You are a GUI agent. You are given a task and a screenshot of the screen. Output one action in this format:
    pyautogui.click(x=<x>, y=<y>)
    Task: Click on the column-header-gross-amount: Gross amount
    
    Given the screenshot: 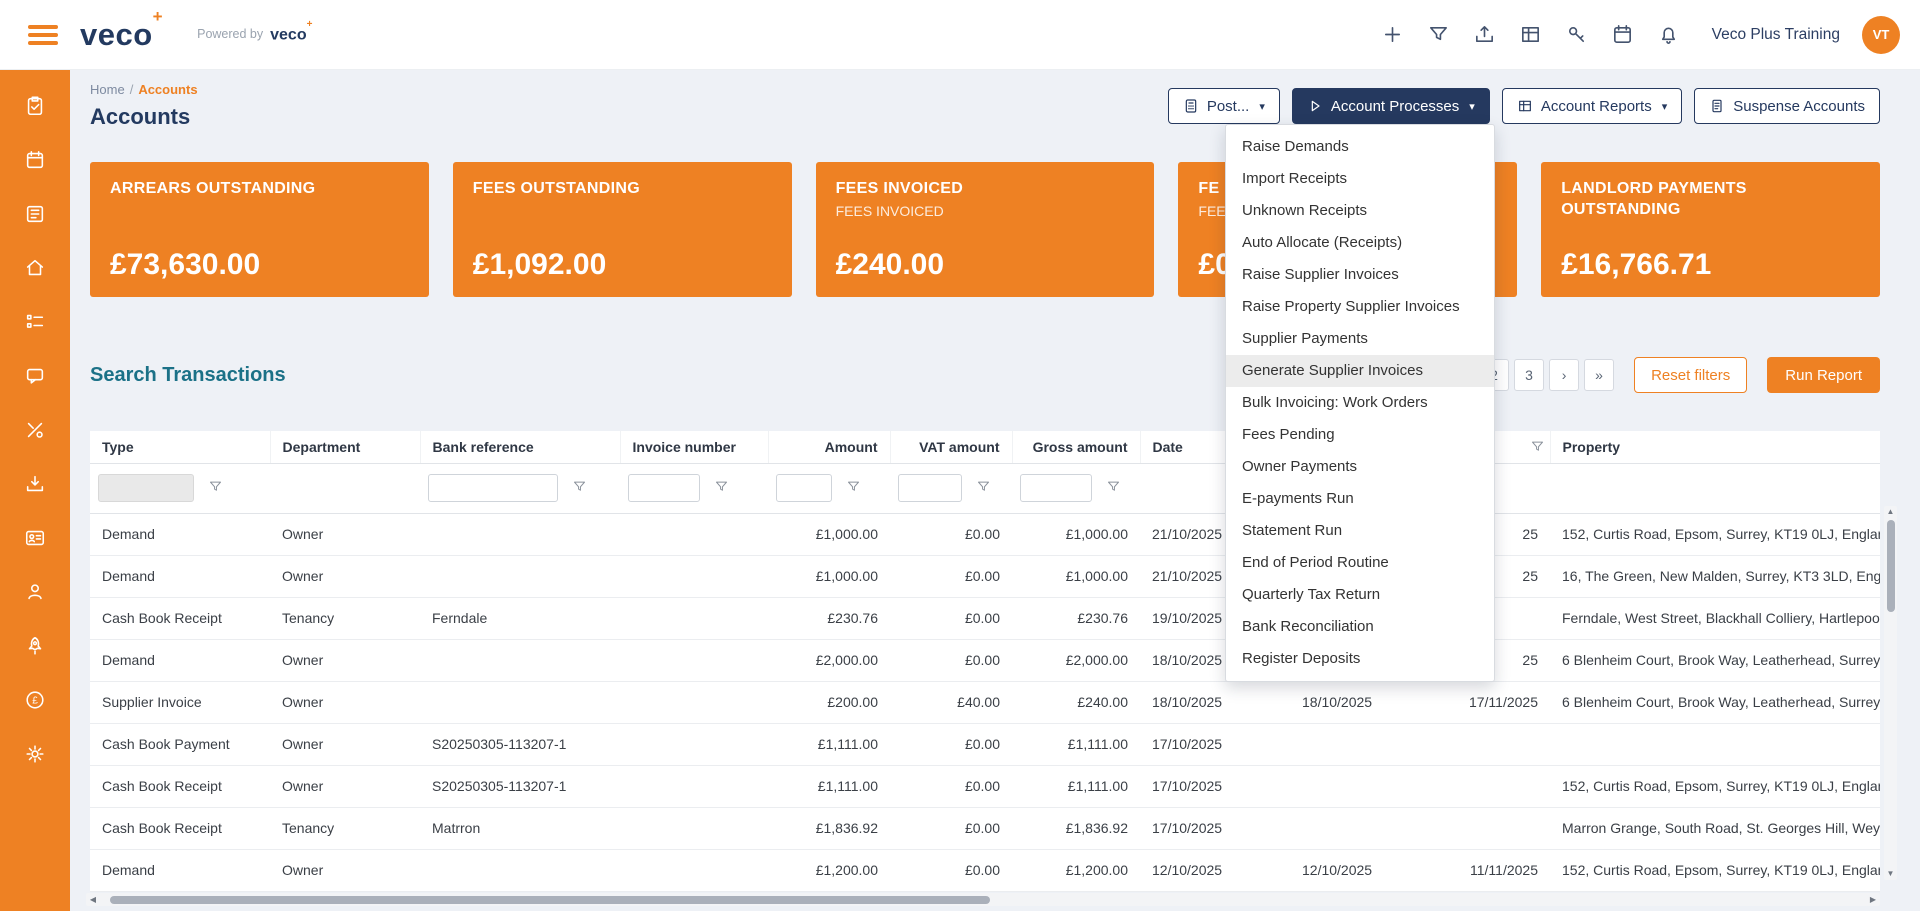 What is the action you would take?
    pyautogui.click(x=1076, y=447)
    